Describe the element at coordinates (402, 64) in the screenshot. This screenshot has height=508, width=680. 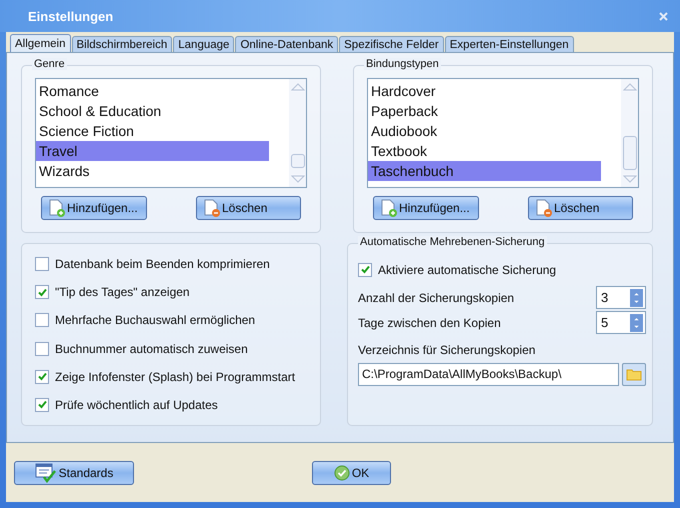
I see `group-label: Bindungstypen` at that location.